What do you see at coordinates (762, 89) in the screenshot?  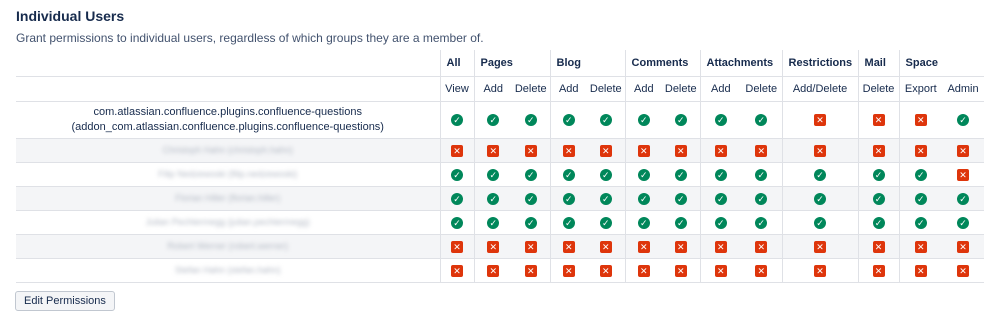 I see `column-header-delete: Delete` at bounding box center [762, 89].